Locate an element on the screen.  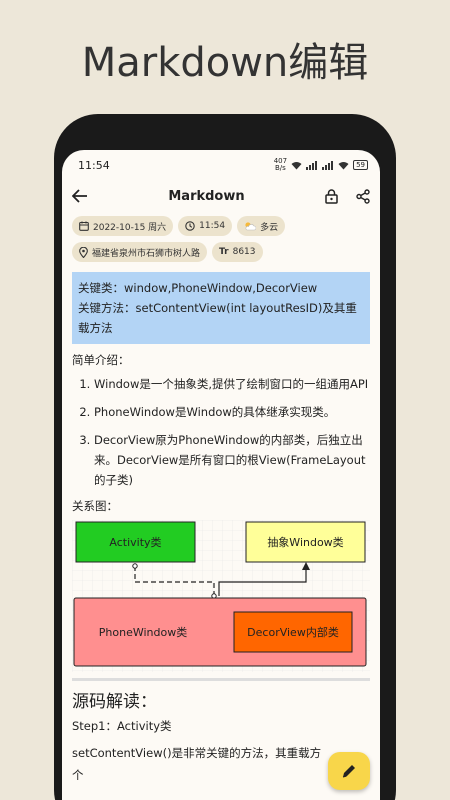
edit-button is located at coordinates (349, 771).